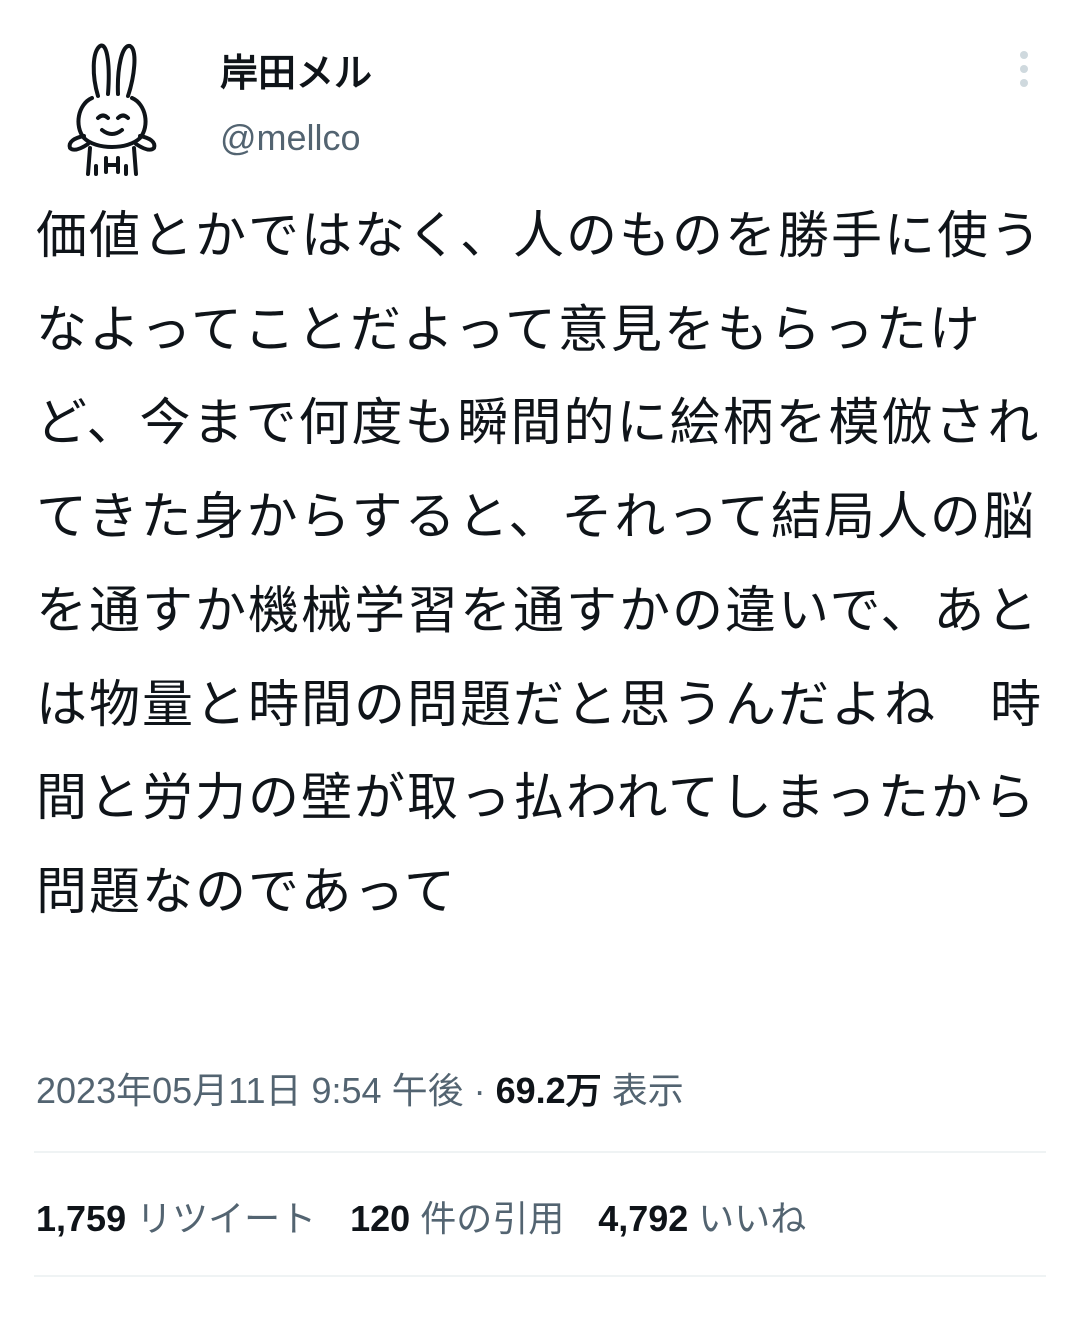  I want to click on retweets-count: 1,759, so click(81, 1218).